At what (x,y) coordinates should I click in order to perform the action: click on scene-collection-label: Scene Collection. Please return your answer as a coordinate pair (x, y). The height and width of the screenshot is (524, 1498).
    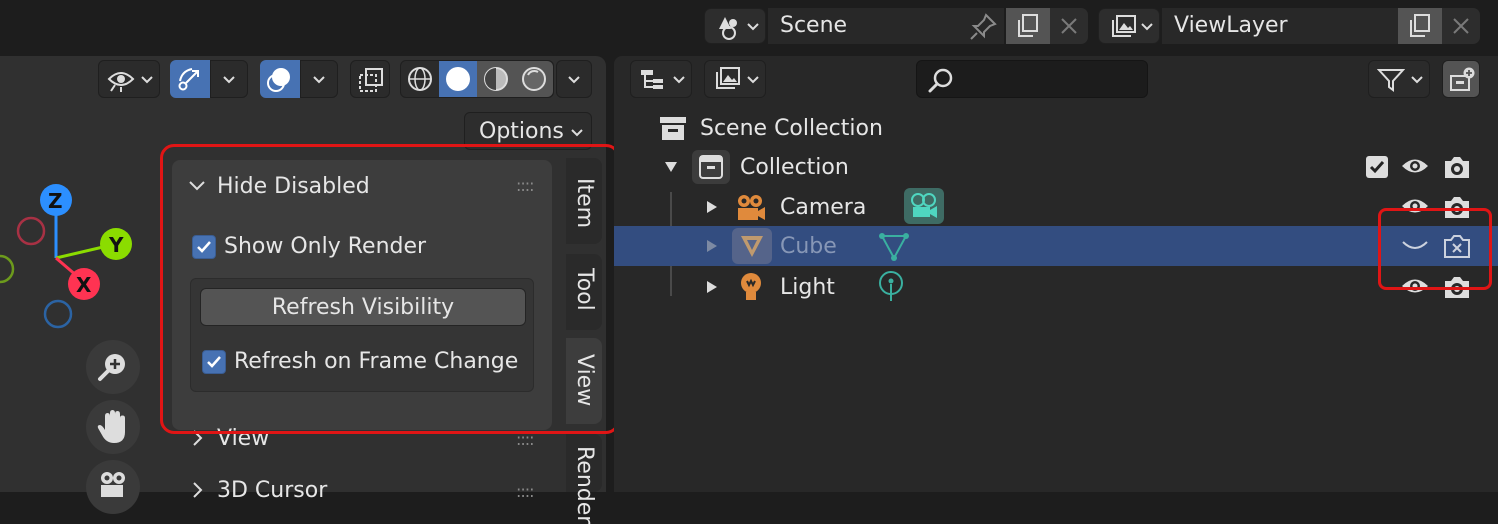
    Looking at the image, I should click on (791, 128).